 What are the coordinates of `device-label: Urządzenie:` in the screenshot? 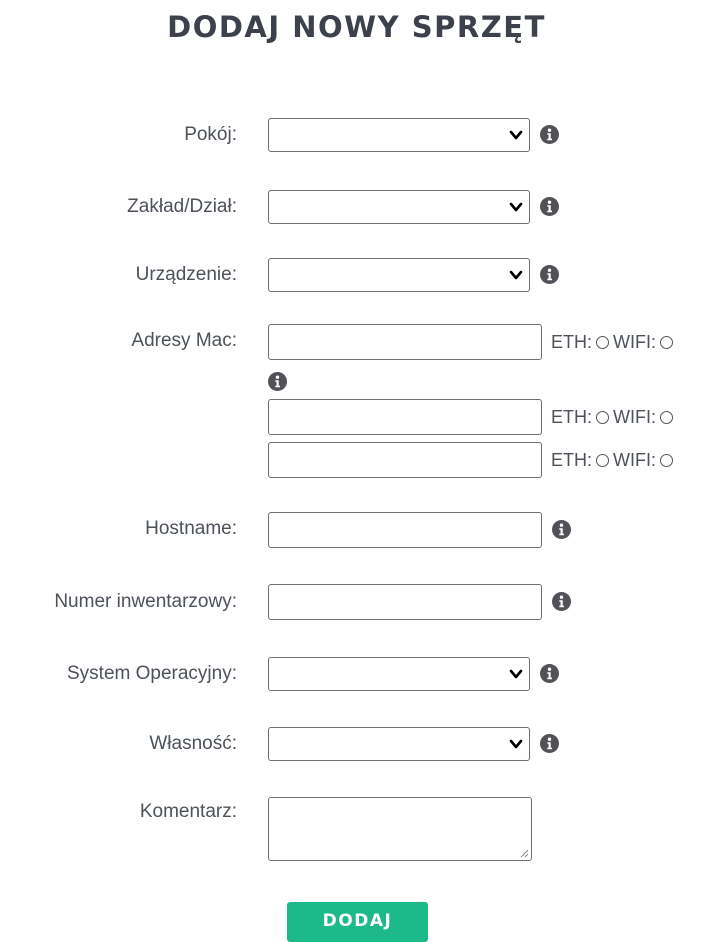 It's located at (186, 274).